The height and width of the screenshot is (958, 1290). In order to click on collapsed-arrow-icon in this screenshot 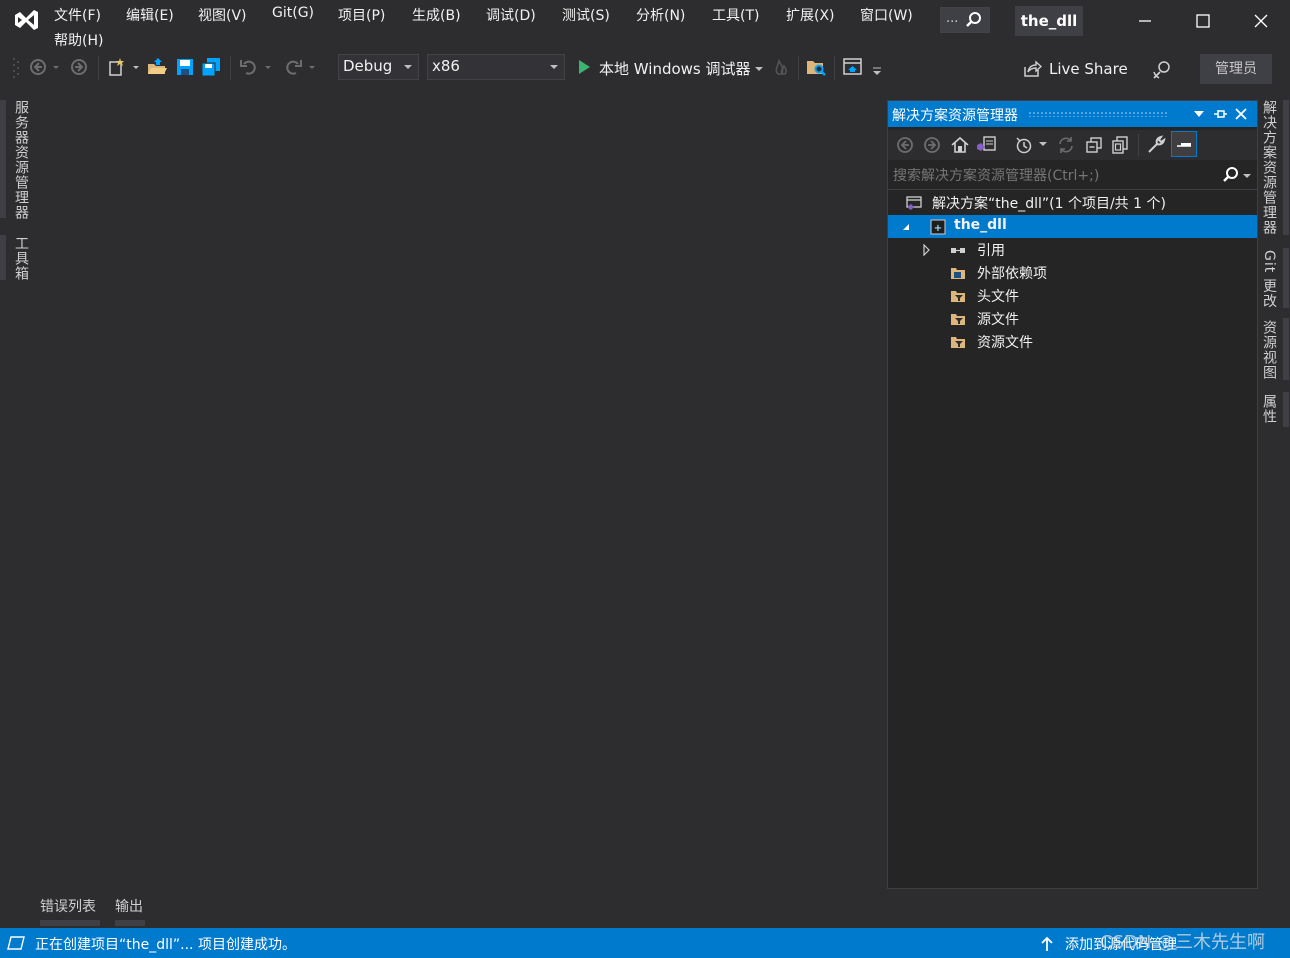, I will do `click(927, 250)`.